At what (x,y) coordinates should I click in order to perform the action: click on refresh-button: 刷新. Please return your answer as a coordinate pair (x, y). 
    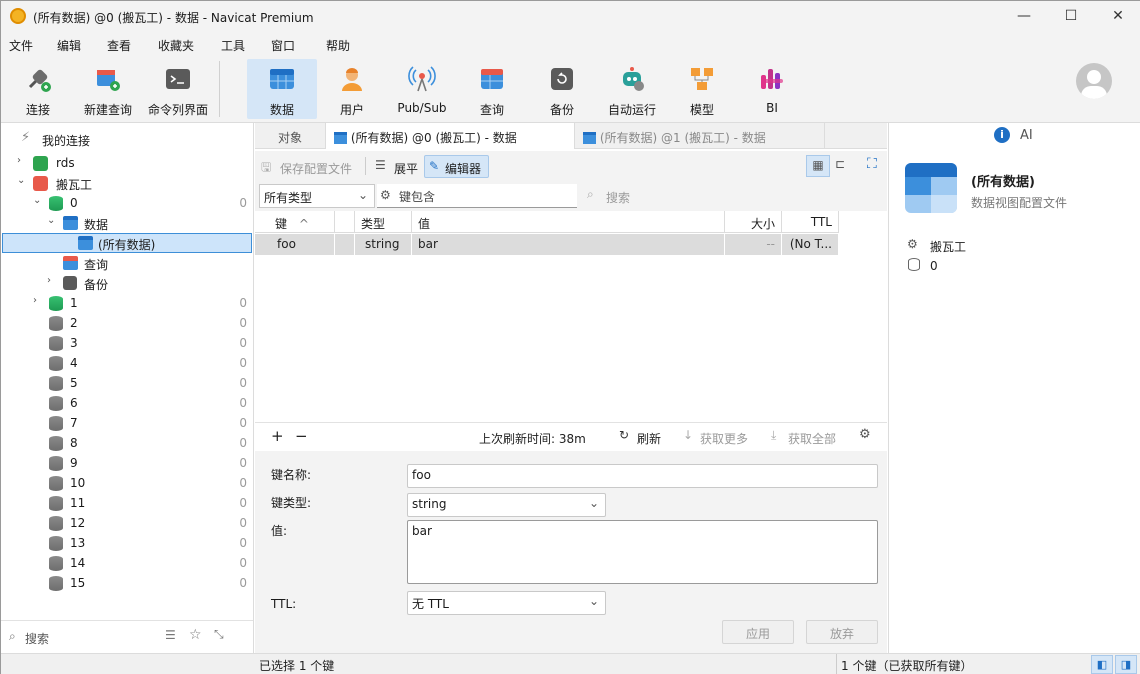
    Looking at the image, I should click on (649, 438).